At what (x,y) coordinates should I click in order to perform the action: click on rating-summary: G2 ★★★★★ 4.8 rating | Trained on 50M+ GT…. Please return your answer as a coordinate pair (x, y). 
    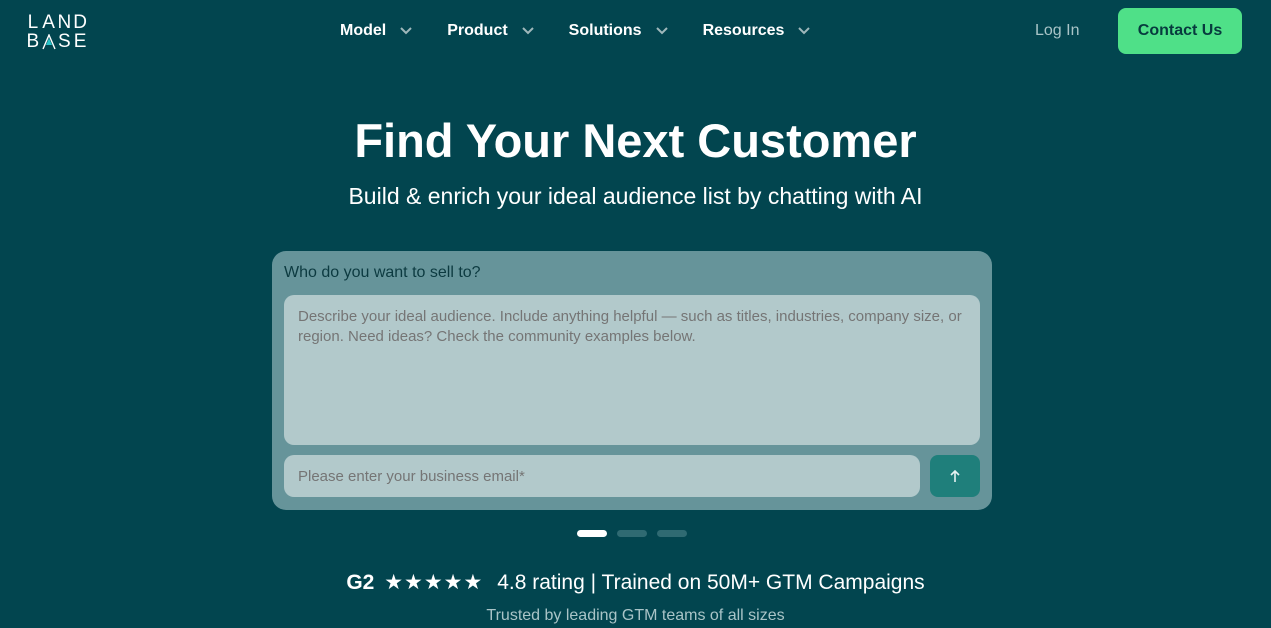
    Looking at the image, I should click on (635, 582).